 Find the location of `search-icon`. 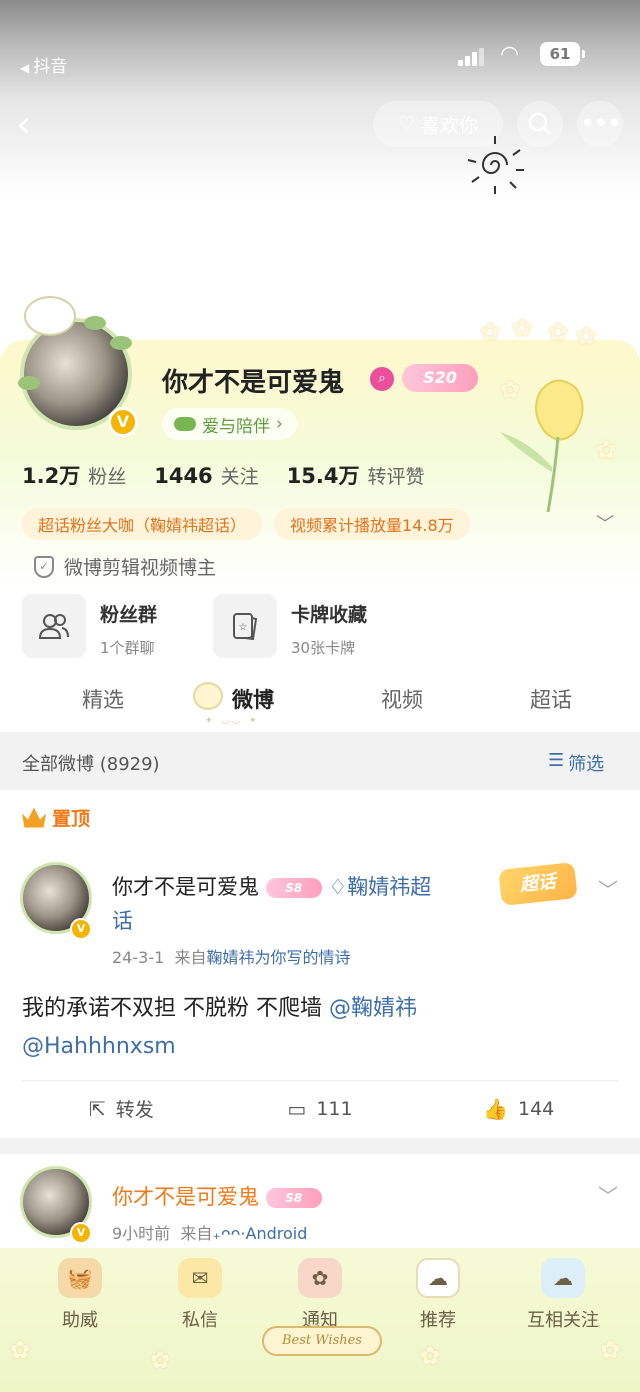

search-icon is located at coordinates (539, 123).